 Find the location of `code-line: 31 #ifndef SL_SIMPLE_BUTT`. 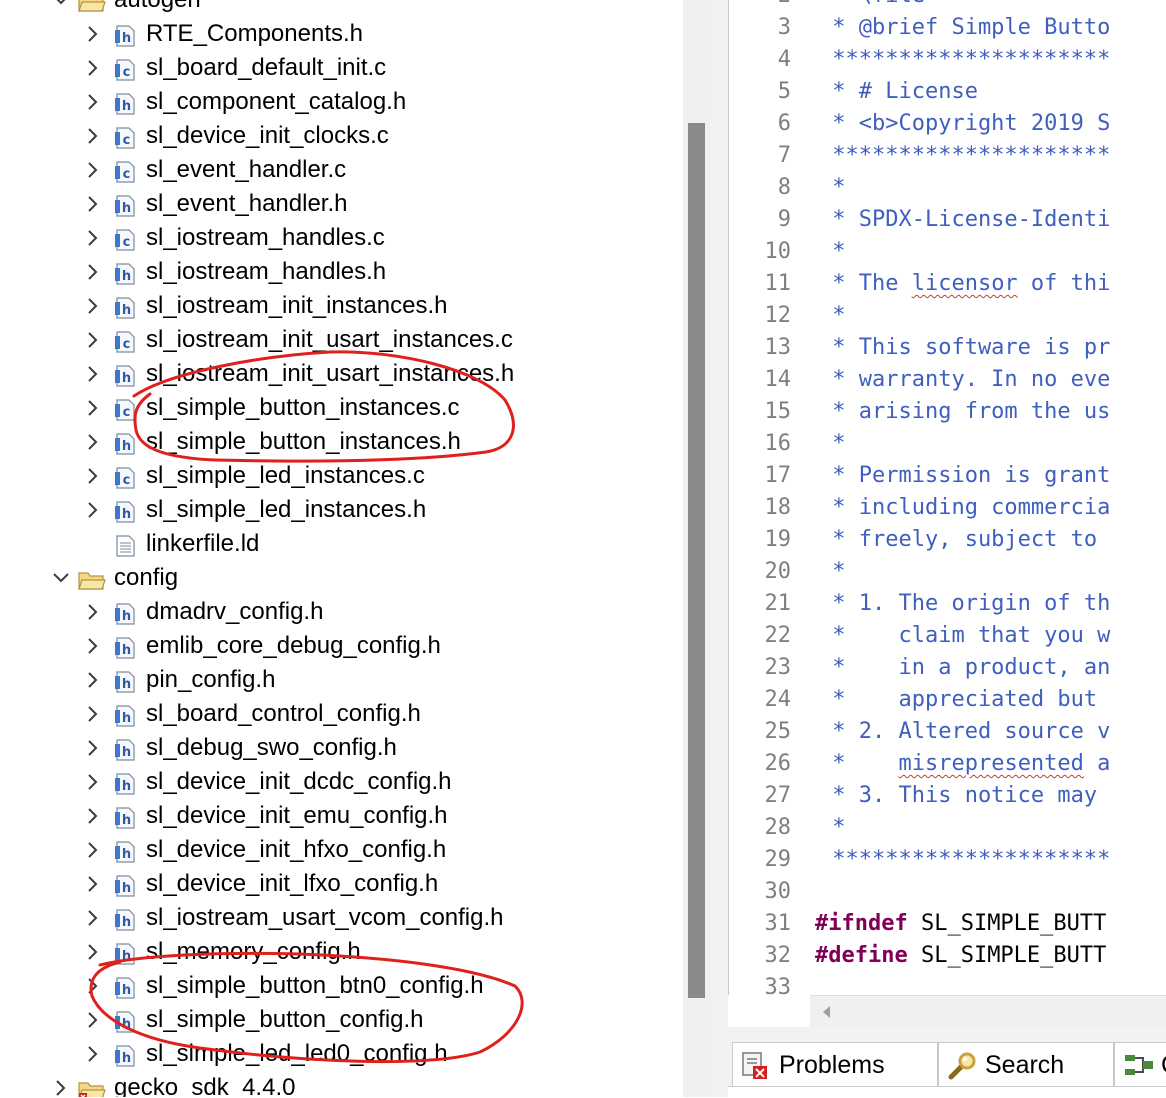

code-line: 31 #ifndef SL_SIMPLE_BUTT is located at coordinates (947, 924).